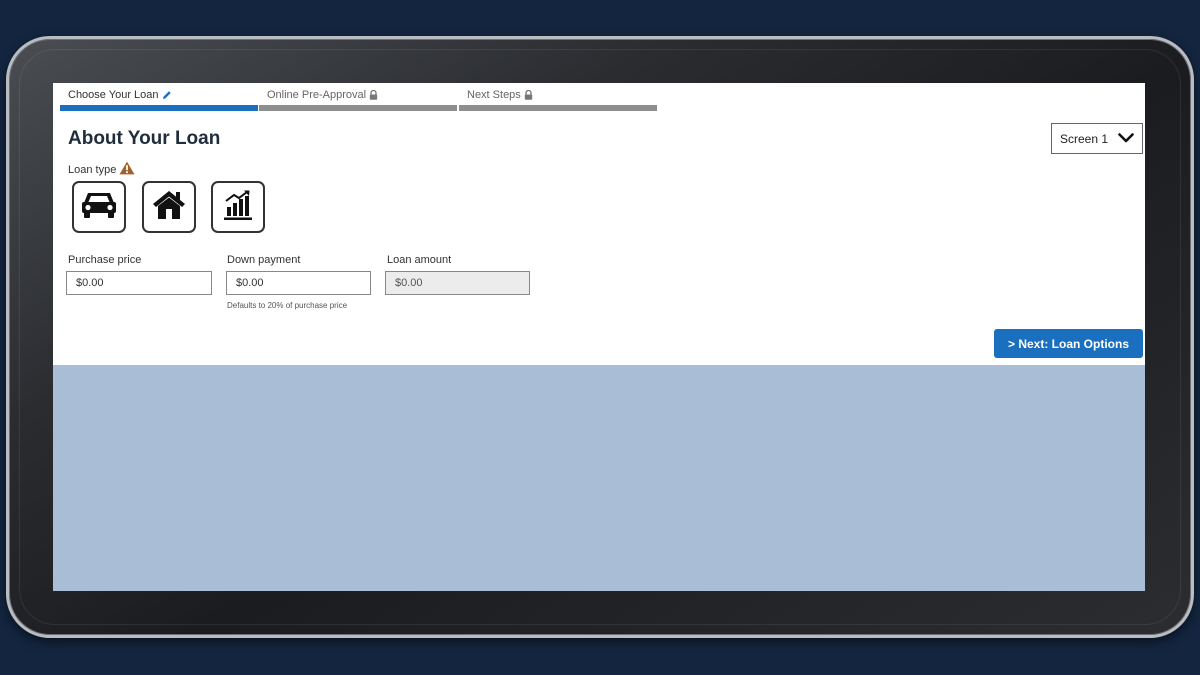 This screenshot has width=1200, height=675. I want to click on loan-type-label-row: Loan type, so click(101, 169).